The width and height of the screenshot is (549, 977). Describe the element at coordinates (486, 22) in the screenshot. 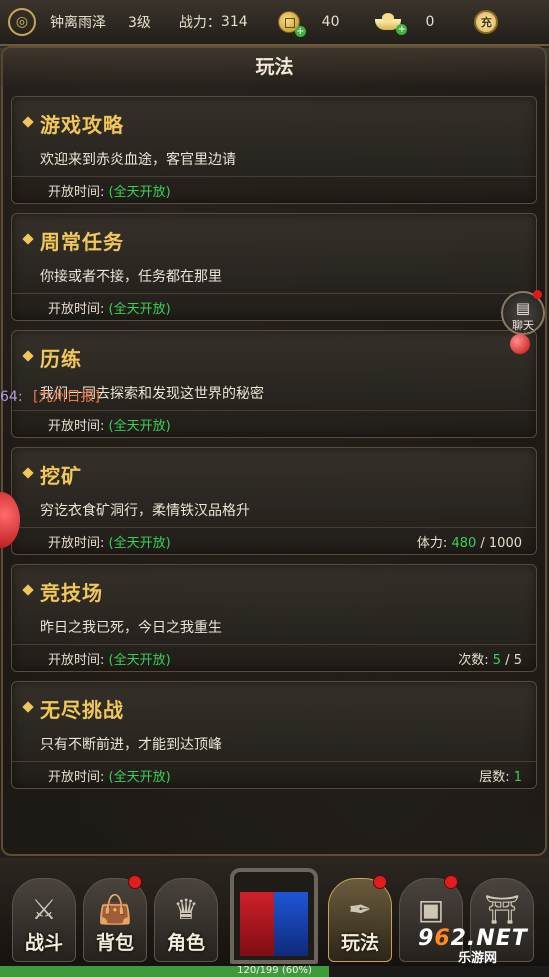

I see `charge-button: 充` at that location.